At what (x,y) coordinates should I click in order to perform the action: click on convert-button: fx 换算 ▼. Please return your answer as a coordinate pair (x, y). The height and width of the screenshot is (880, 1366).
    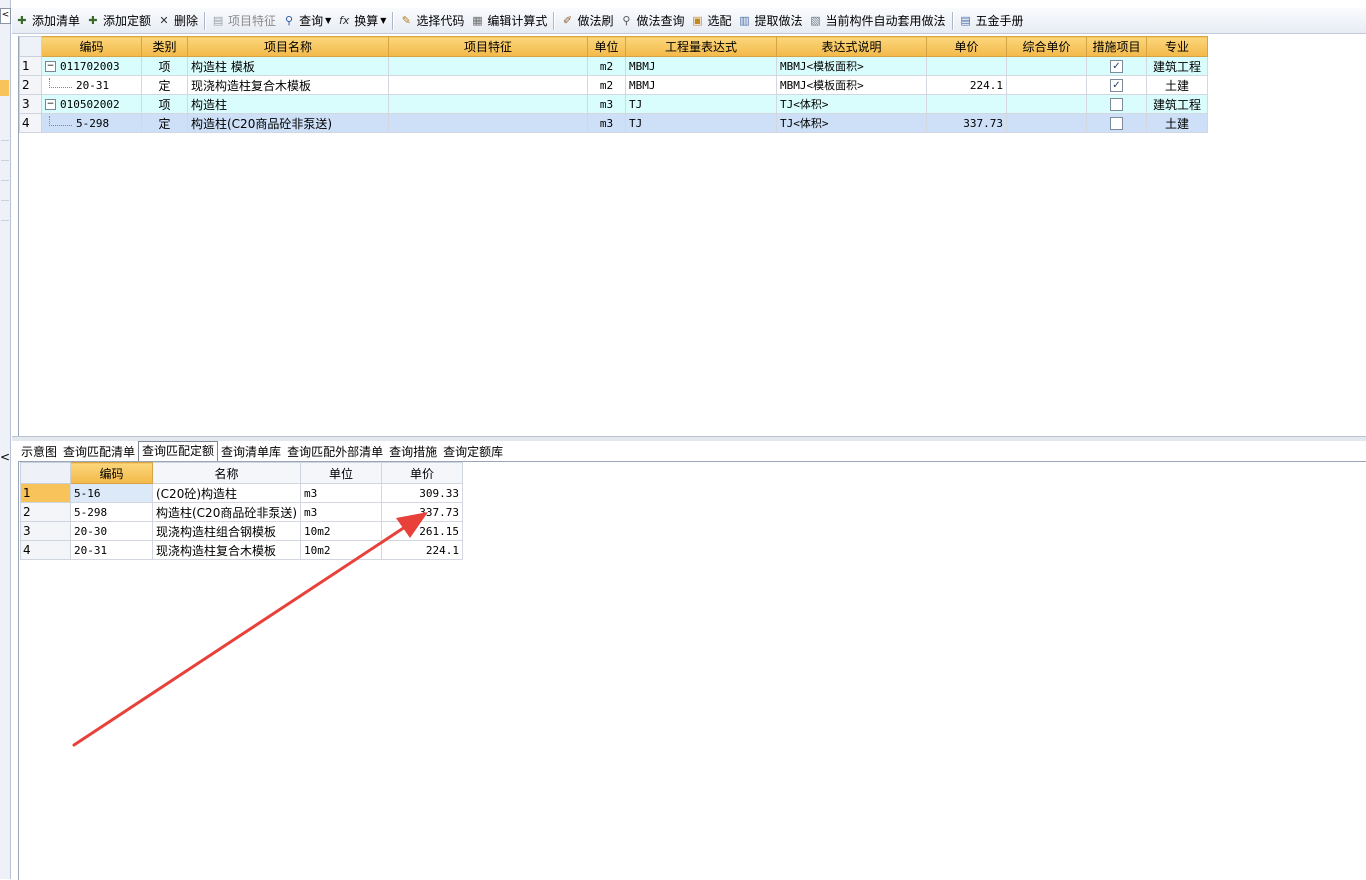
    Looking at the image, I should click on (361, 21).